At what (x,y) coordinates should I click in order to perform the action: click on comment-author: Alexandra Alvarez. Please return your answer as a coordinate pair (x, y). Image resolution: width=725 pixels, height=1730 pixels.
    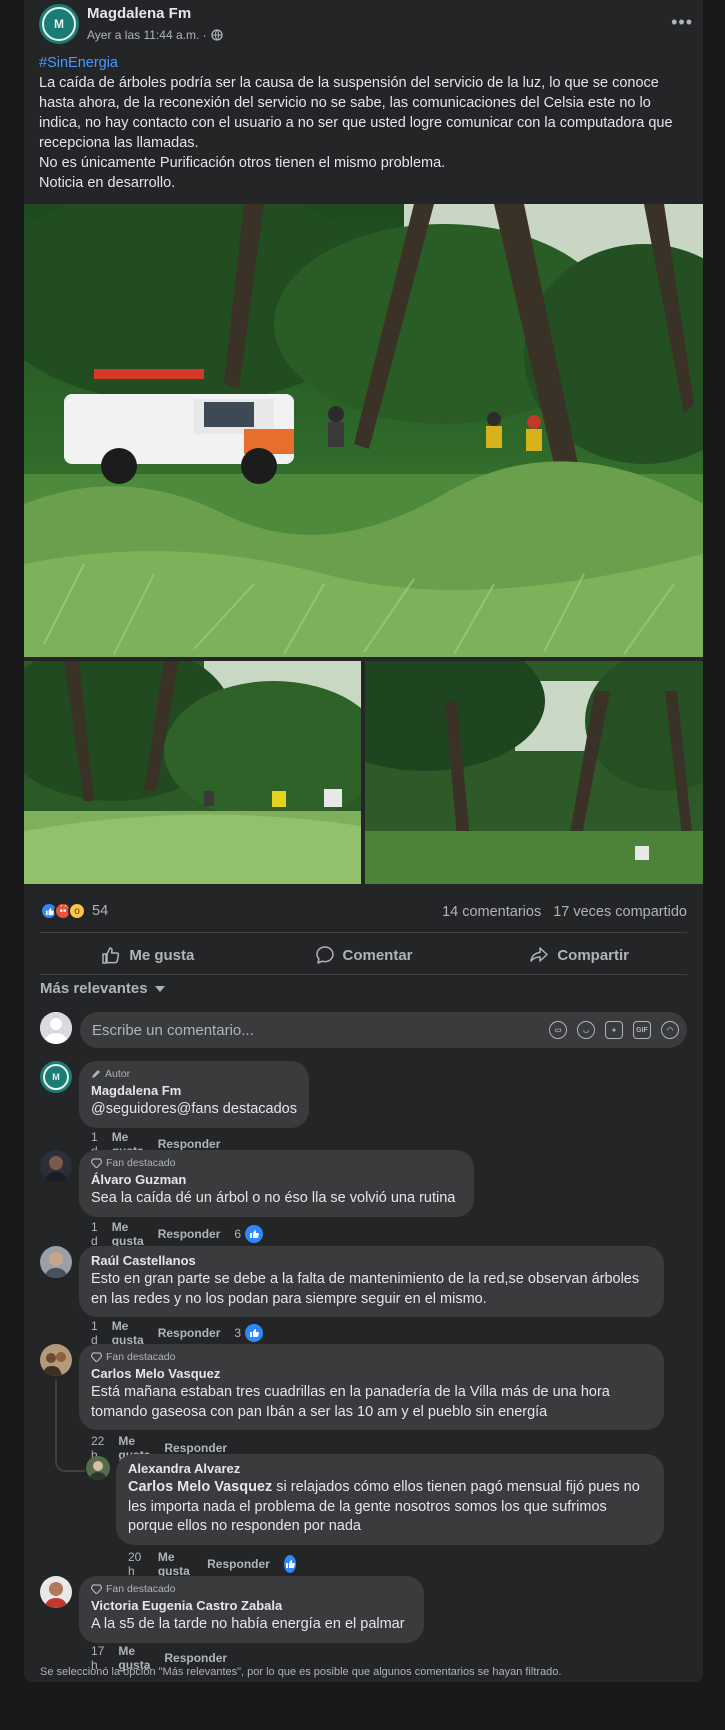
    Looking at the image, I should click on (390, 1468).